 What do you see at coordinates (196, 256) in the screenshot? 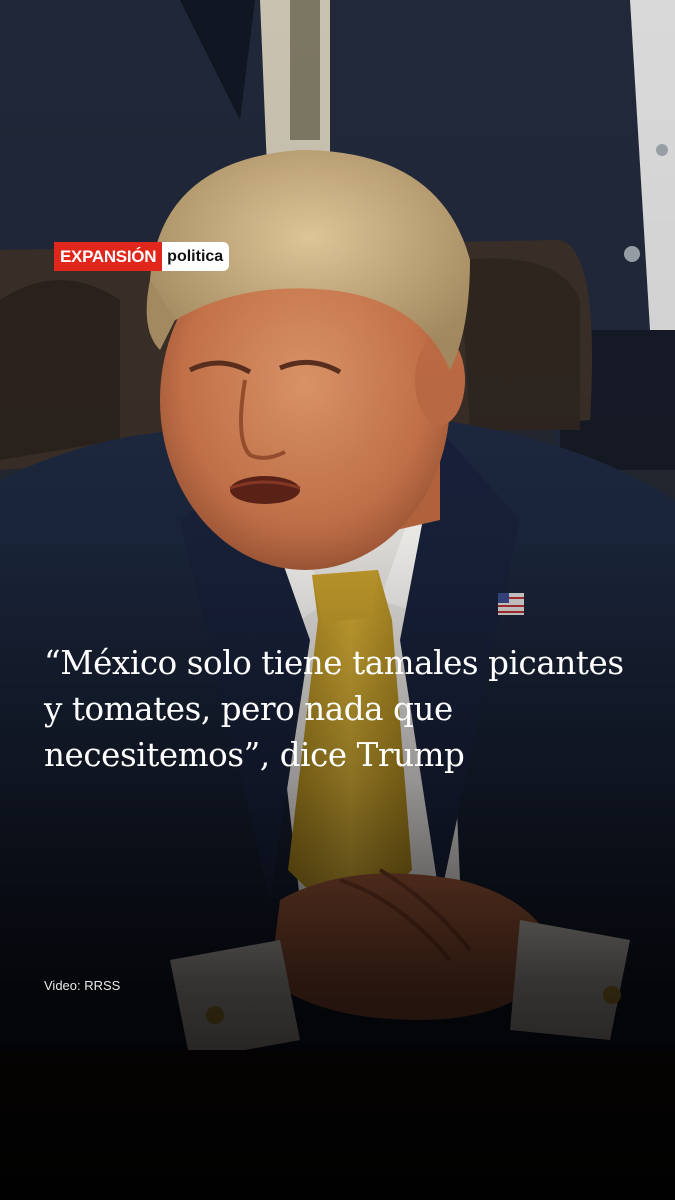
I see `logo-section-text: politica` at bounding box center [196, 256].